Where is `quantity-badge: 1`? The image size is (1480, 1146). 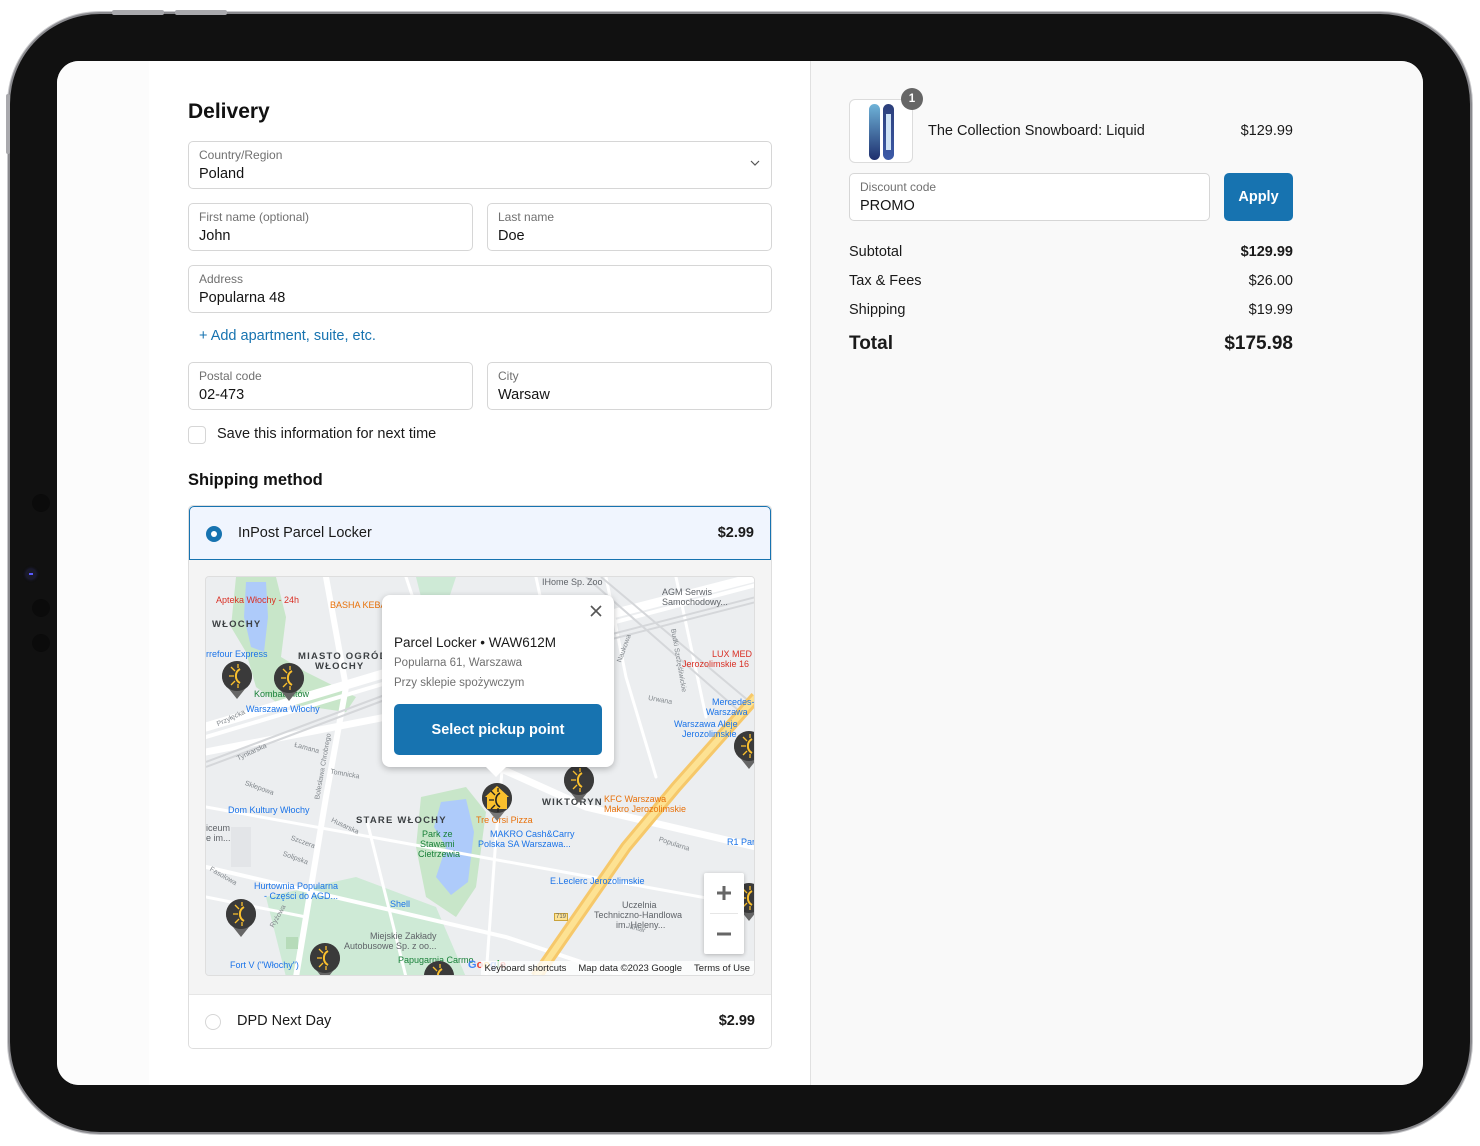
quantity-badge: 1 is located at coordinates (912, 99).